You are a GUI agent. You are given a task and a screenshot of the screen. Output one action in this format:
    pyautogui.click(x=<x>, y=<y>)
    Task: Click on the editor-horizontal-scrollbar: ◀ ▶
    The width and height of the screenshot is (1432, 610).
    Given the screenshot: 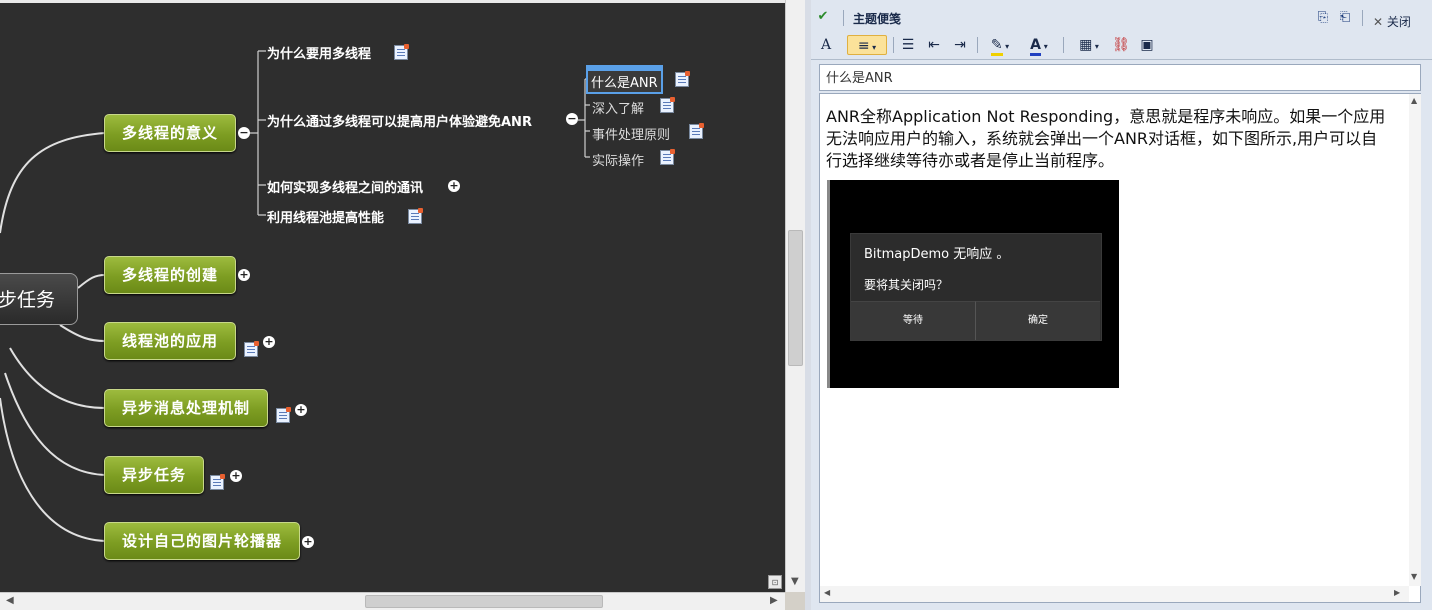 What is the action you would take?
    pyautogui.click(x=1114, y=594)
    